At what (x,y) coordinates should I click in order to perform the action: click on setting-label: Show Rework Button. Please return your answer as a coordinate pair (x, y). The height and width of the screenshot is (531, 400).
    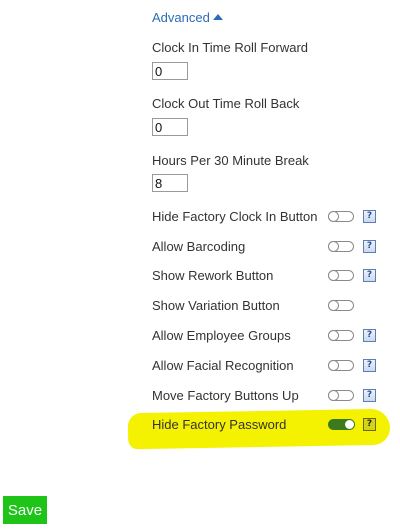
    Looking at the image, I should click on (213, 275).